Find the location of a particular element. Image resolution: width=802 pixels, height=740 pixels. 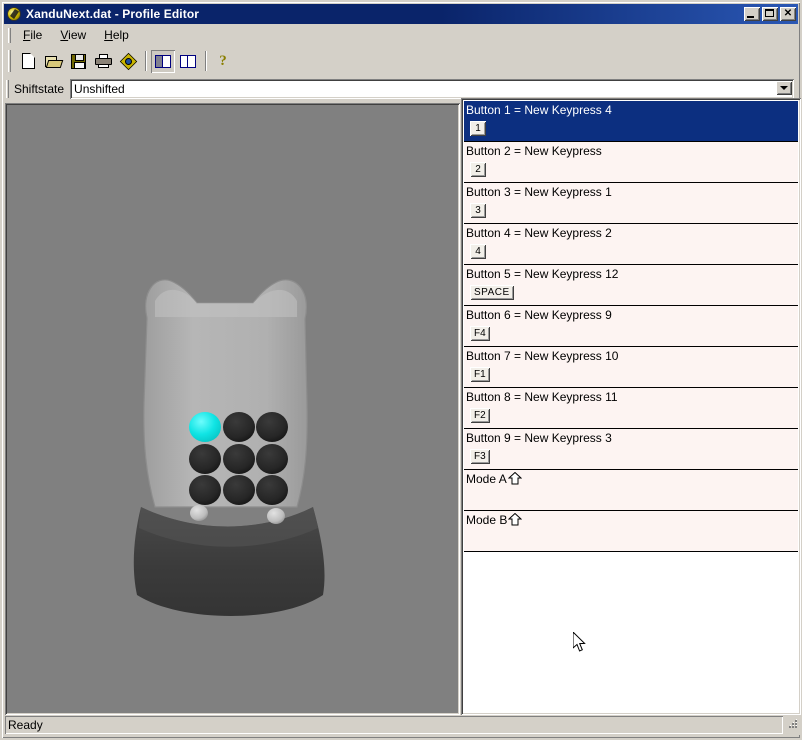

split-pane-empty-icon is located at coordinates (188, 61).